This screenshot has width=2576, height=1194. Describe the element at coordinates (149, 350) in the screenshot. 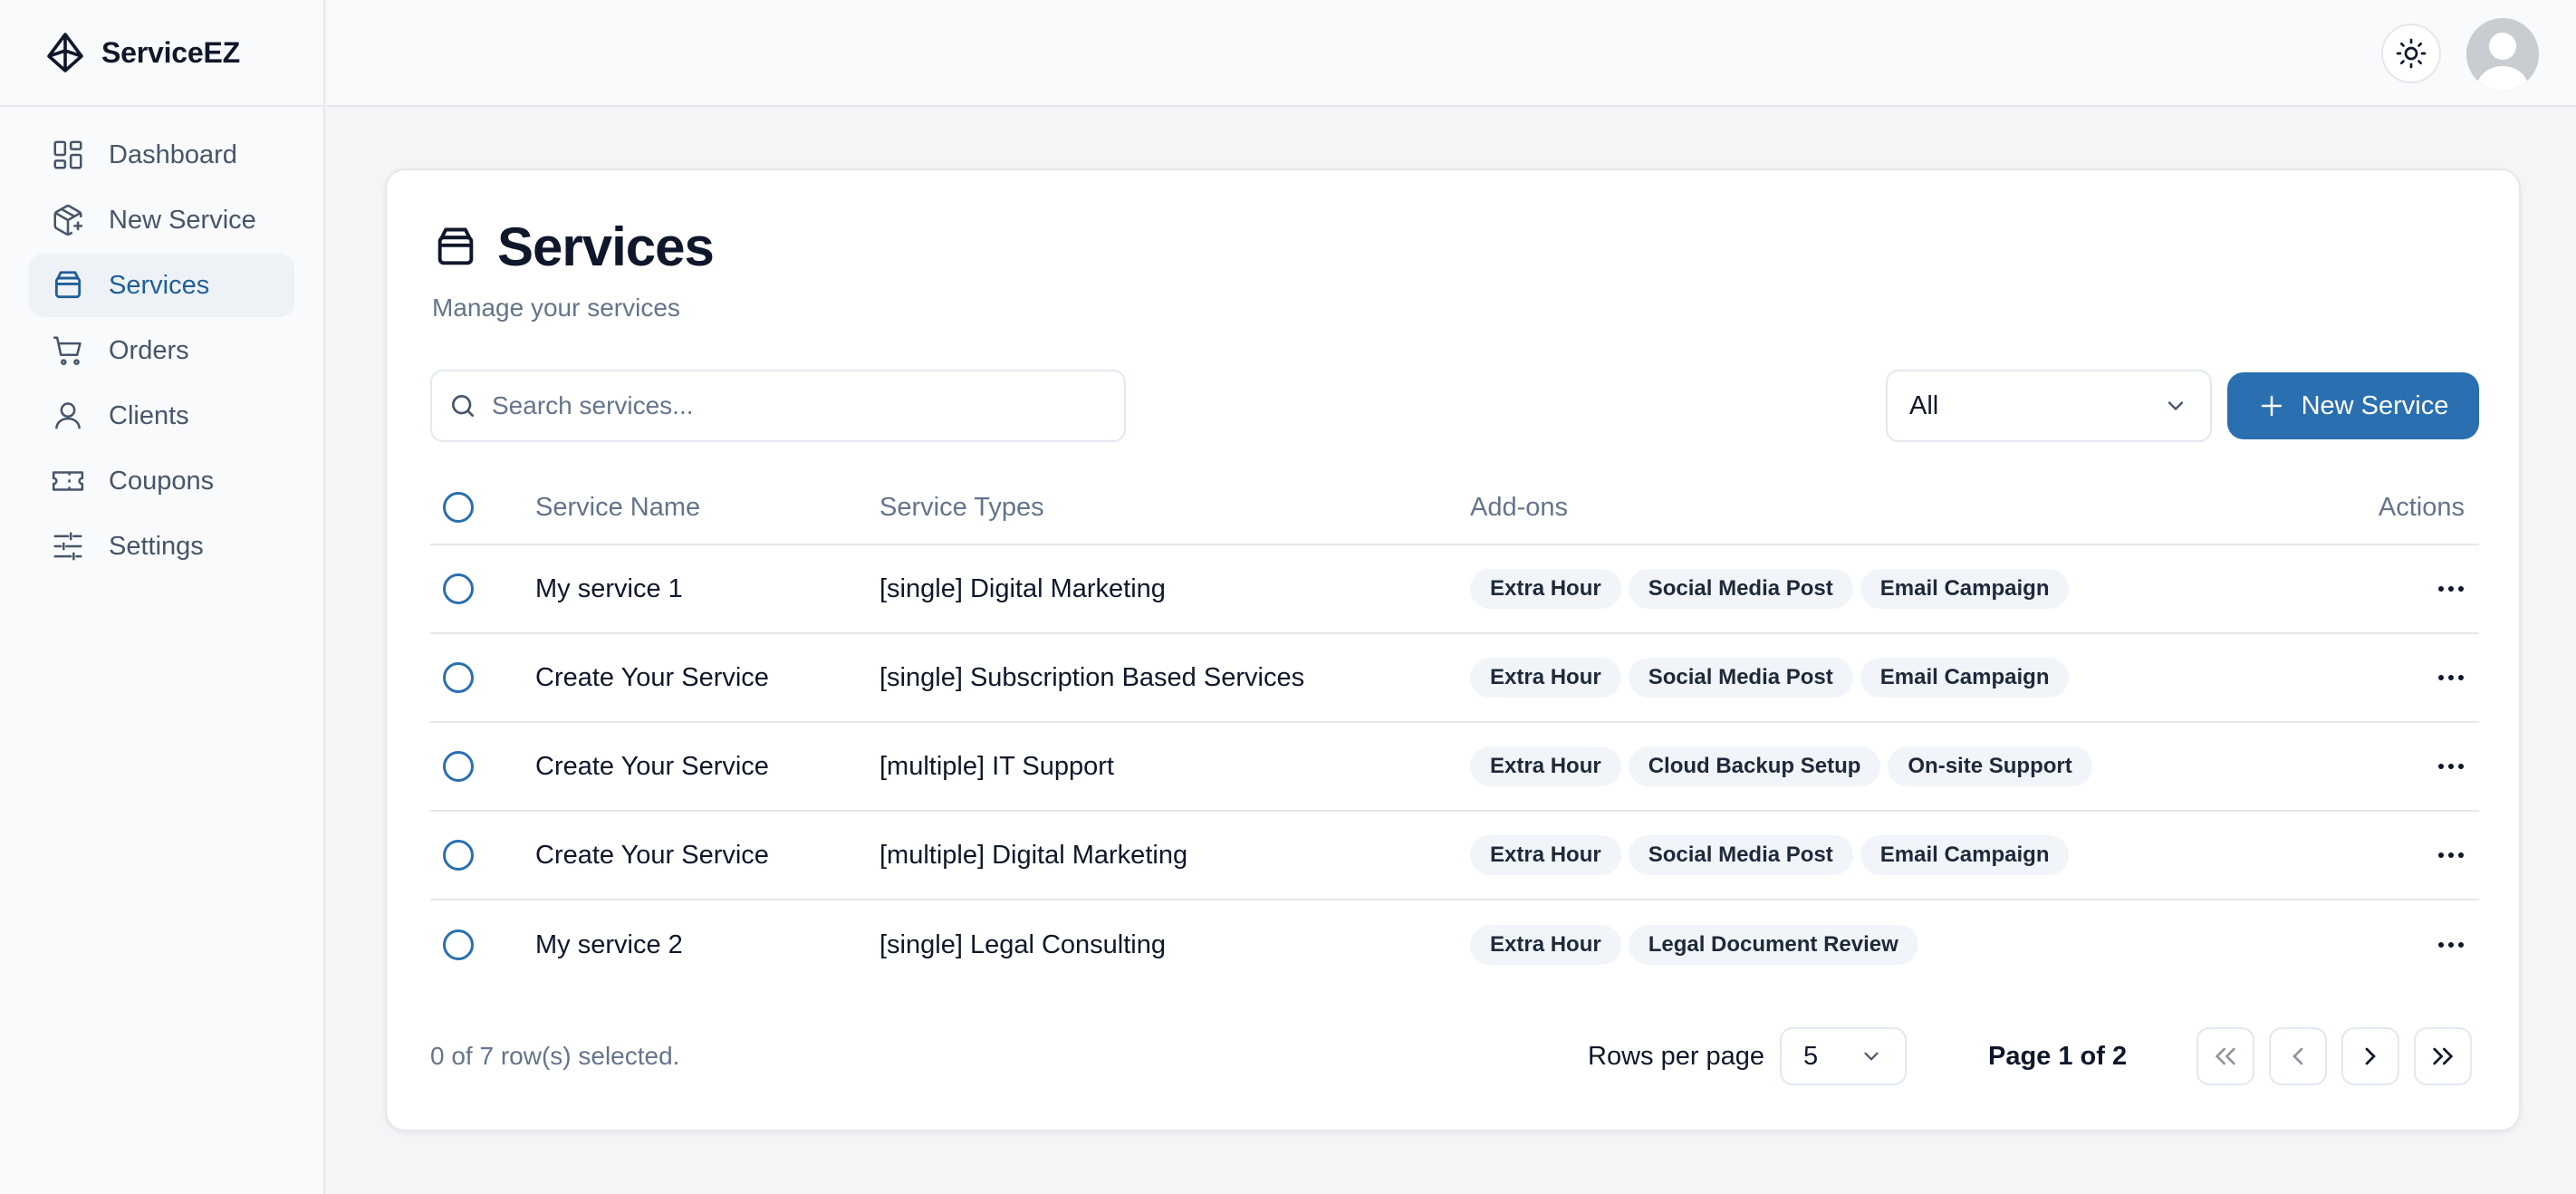

I see `sidebar-item-label: Orders` at that location.